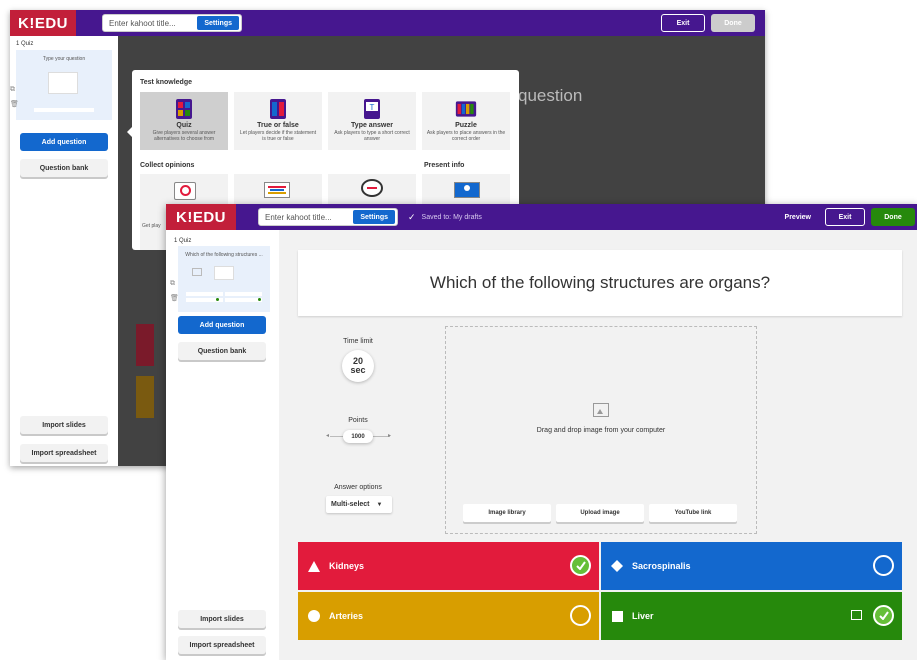 The width and height of the screenshot is (917, 660). What do you see at coordinates (347, 566) in the screenshot?
I see `answer-1-text: Kidneys` at bounding box center [347, 566].